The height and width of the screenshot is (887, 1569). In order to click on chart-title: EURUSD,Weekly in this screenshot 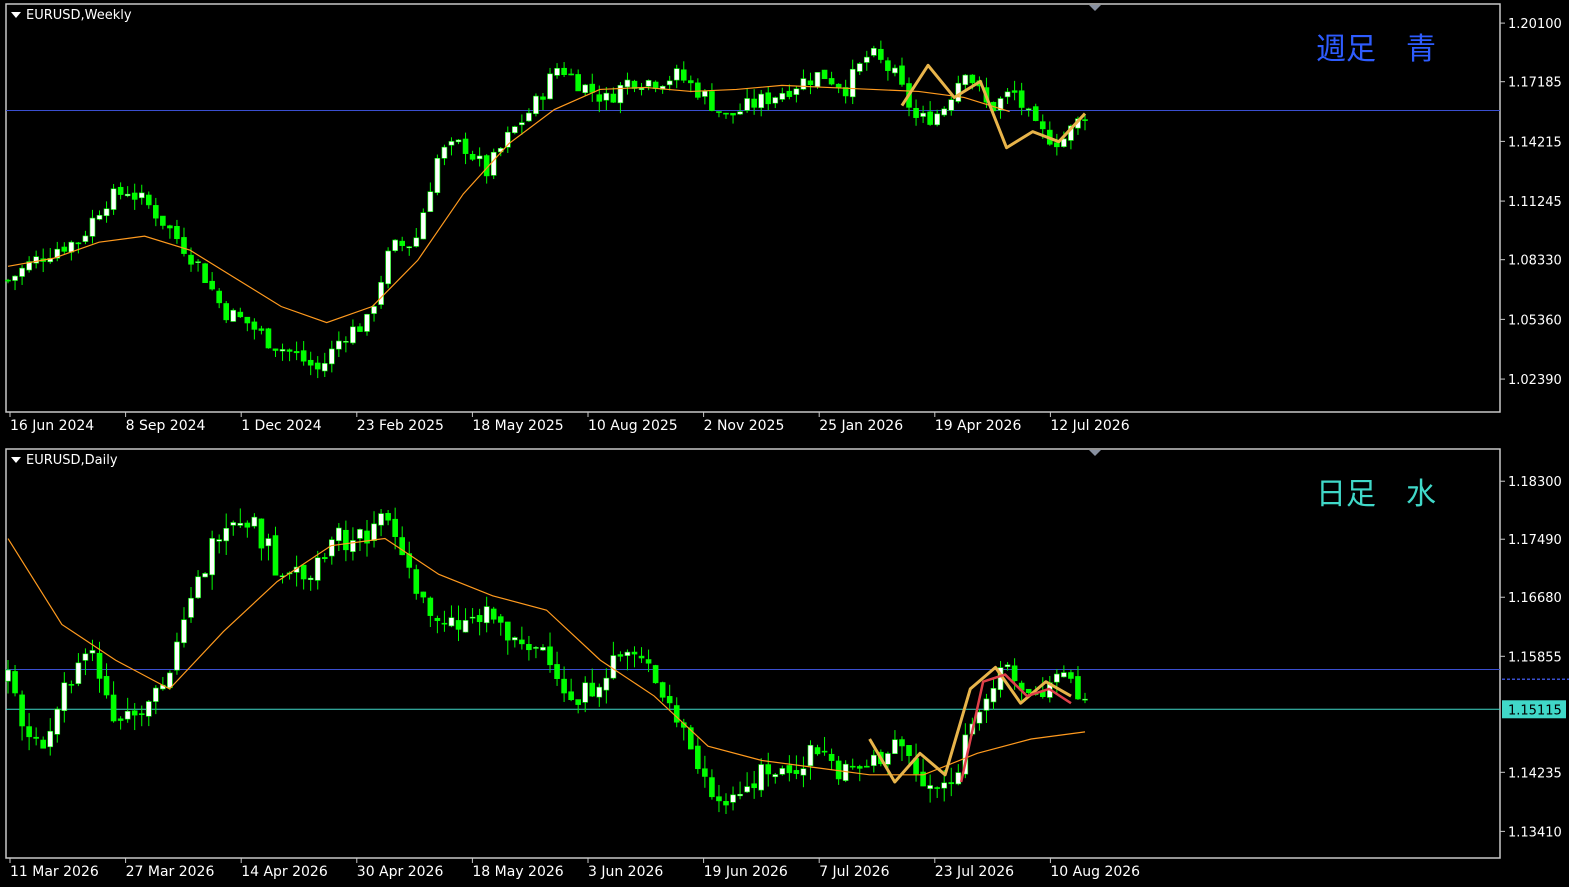, I will do `click(79, 15)`.